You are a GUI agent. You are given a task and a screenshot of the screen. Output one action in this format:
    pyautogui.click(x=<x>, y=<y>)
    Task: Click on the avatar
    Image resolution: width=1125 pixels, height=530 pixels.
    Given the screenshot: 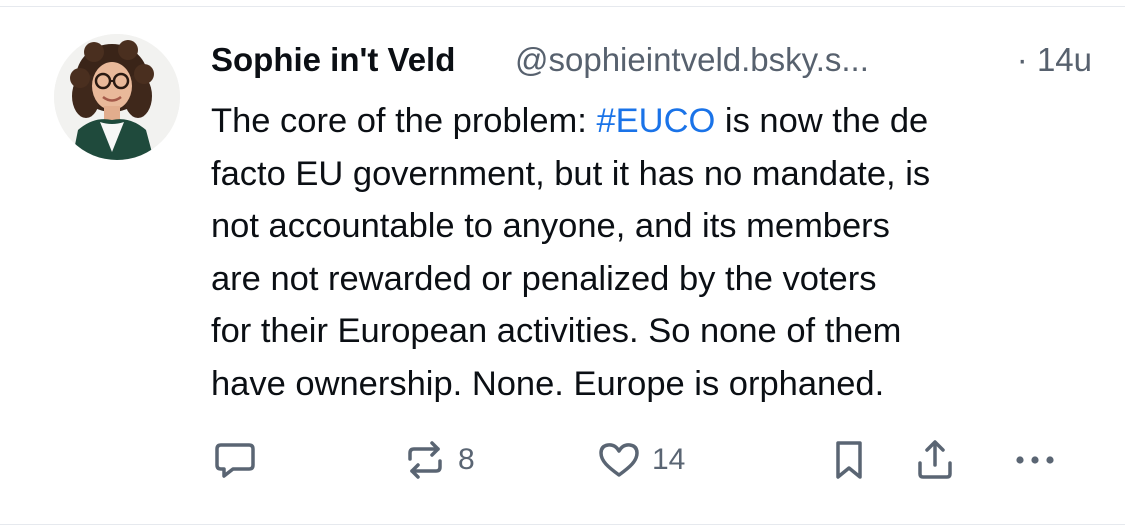 What is the action you would take?
    pyautogui.click(x=117, y=97)
    